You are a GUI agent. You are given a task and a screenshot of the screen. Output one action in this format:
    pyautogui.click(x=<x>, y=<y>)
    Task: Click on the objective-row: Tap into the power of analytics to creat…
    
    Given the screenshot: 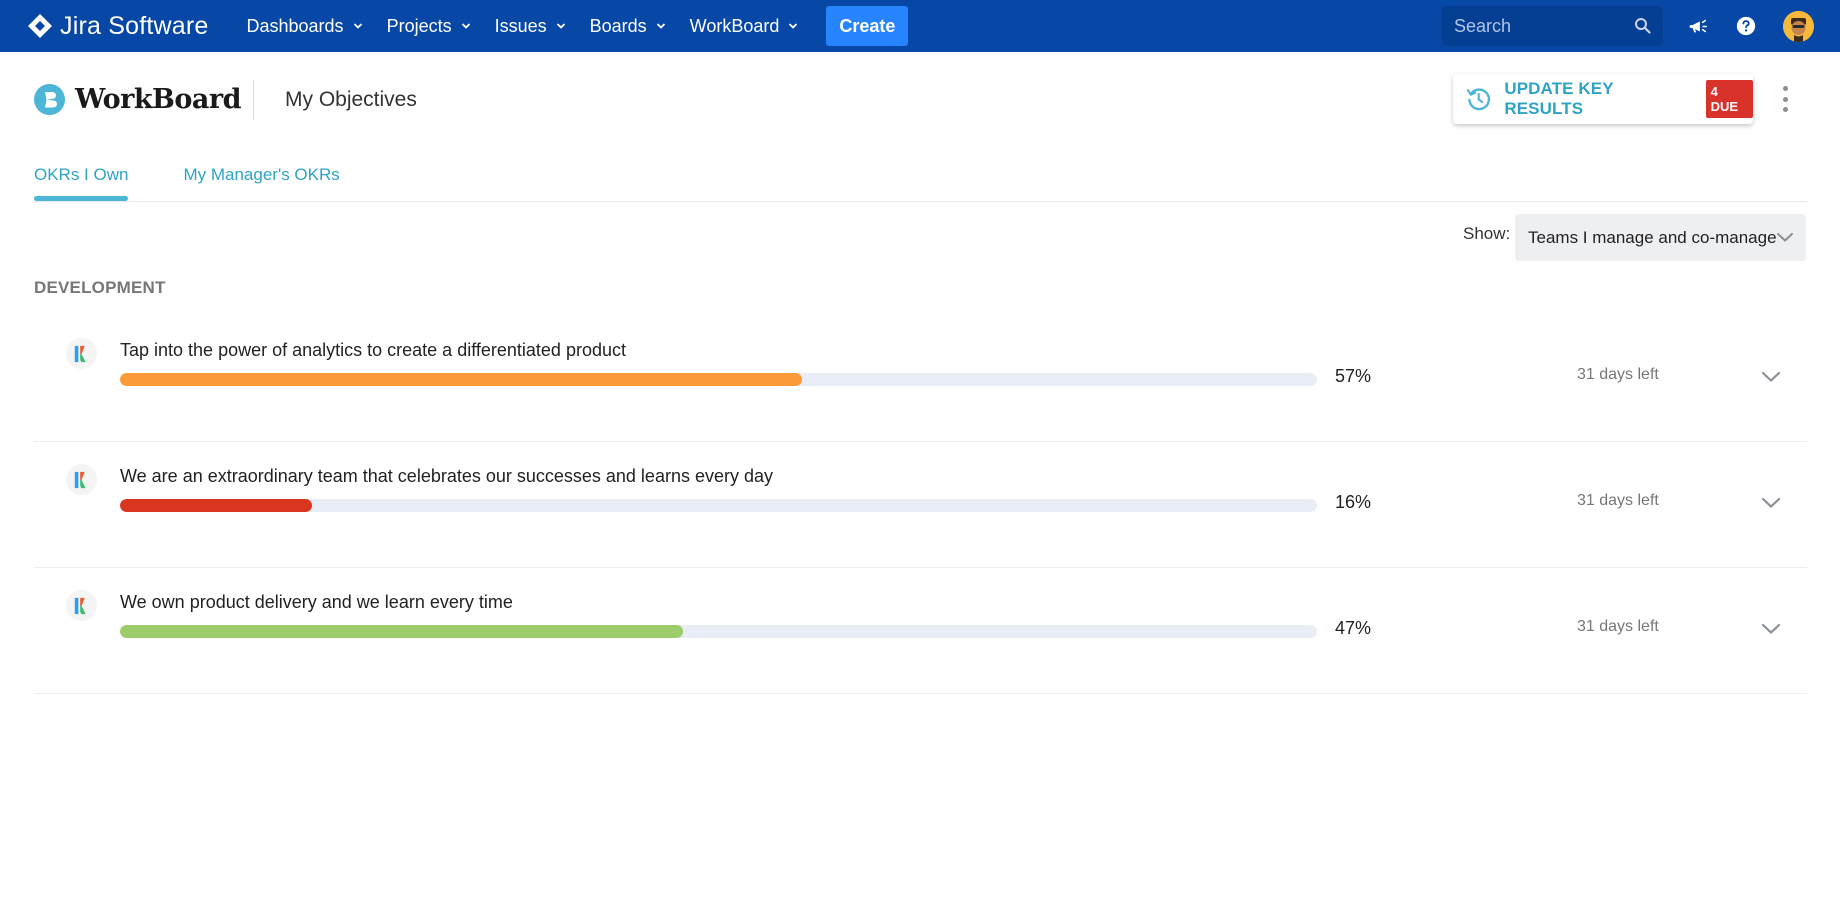 What is the action you would take?
    pyautogui.click(x=920, y=379)
    